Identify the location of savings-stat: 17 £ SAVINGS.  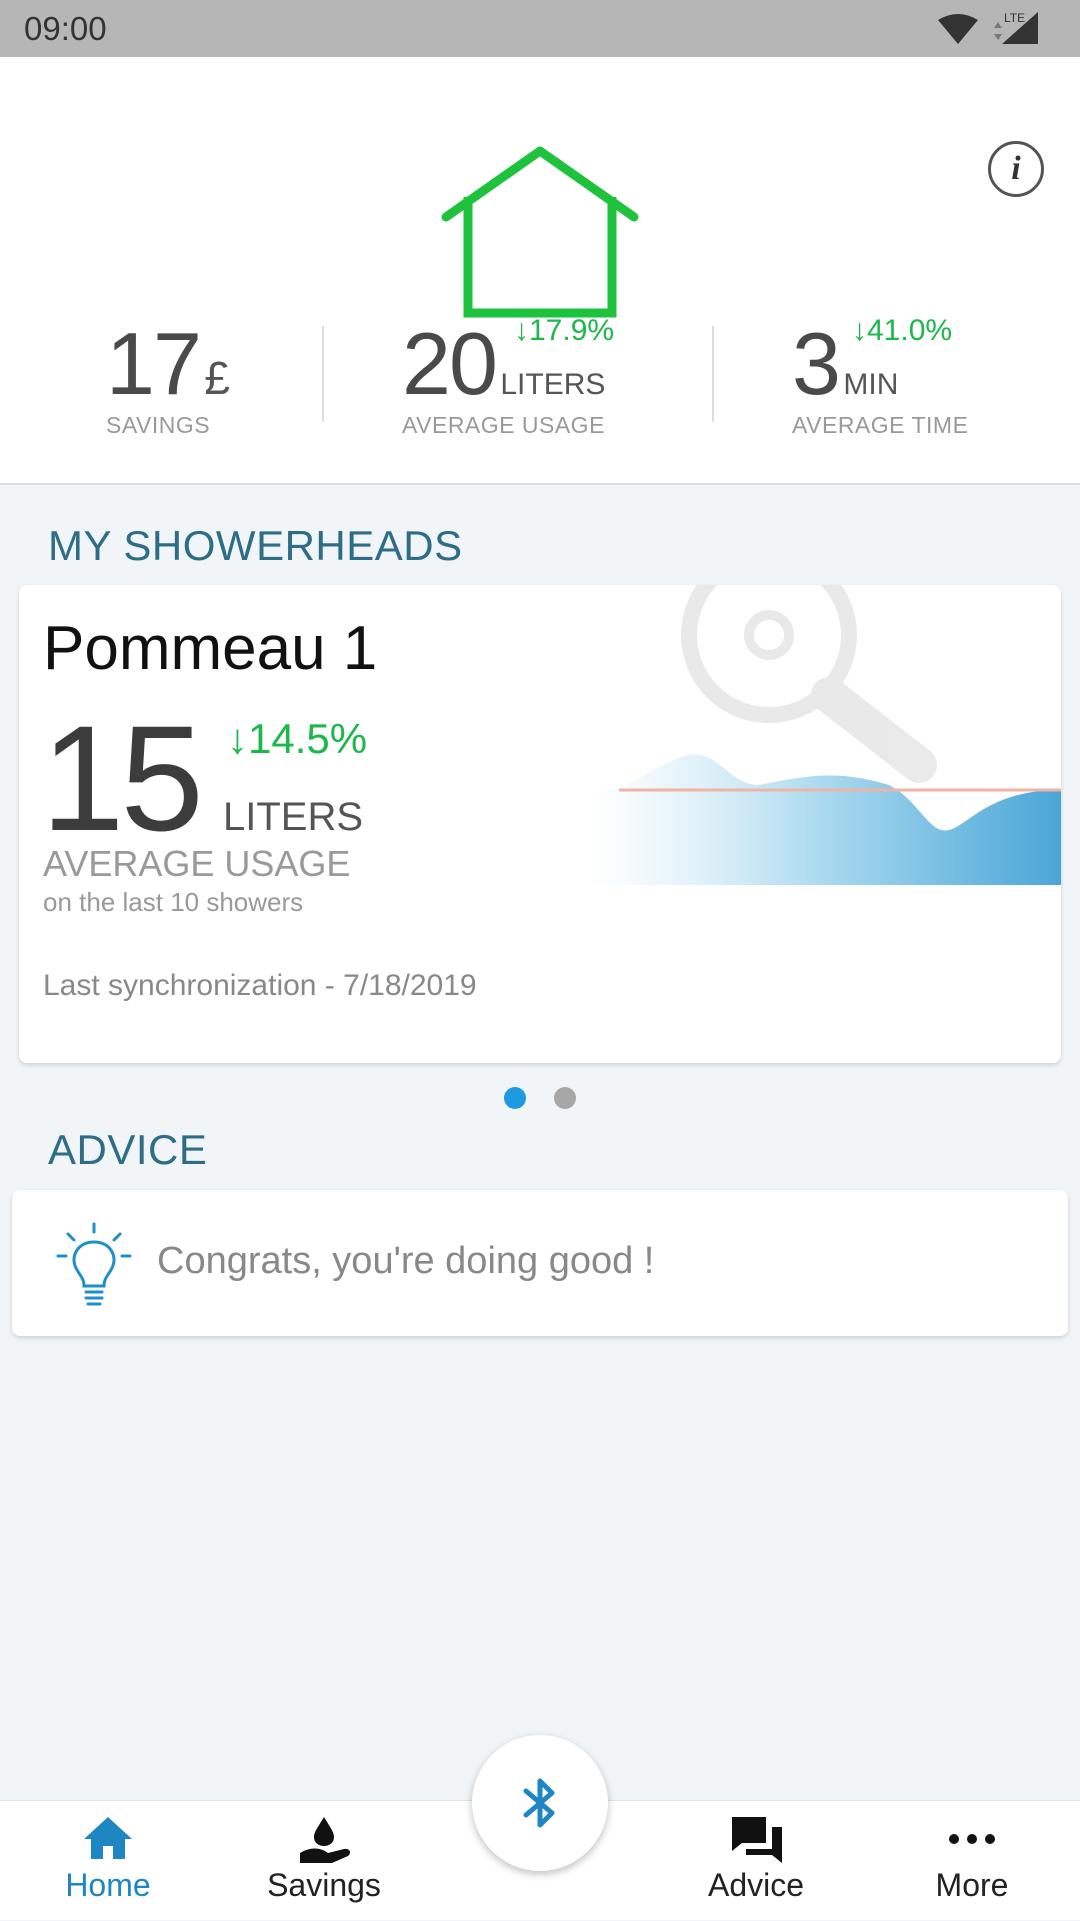
(168, 379).